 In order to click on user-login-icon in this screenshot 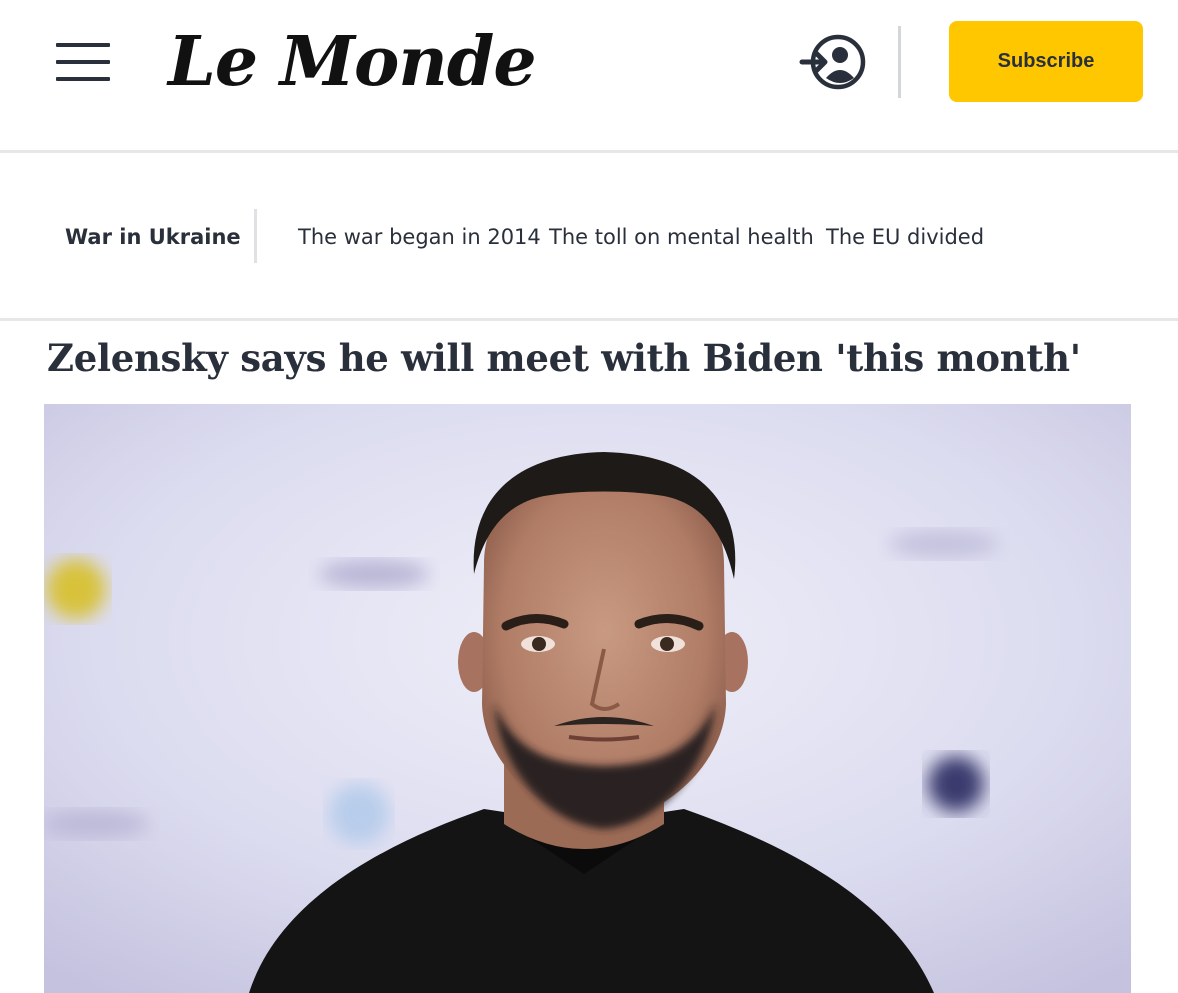, I will do `click(833, 62)`.